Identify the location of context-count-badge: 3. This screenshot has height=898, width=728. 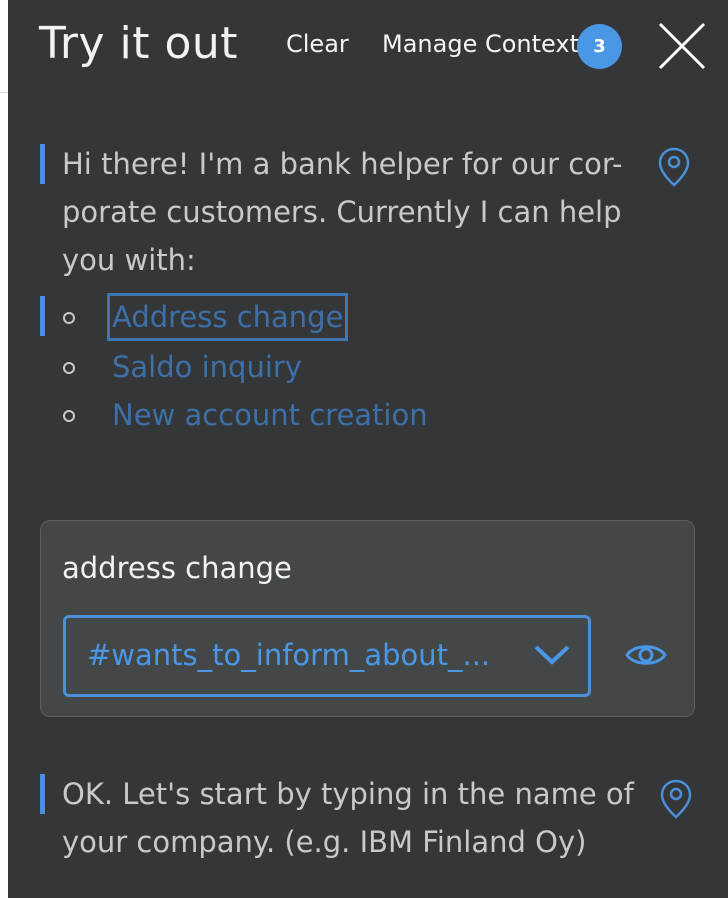
(599, 46).